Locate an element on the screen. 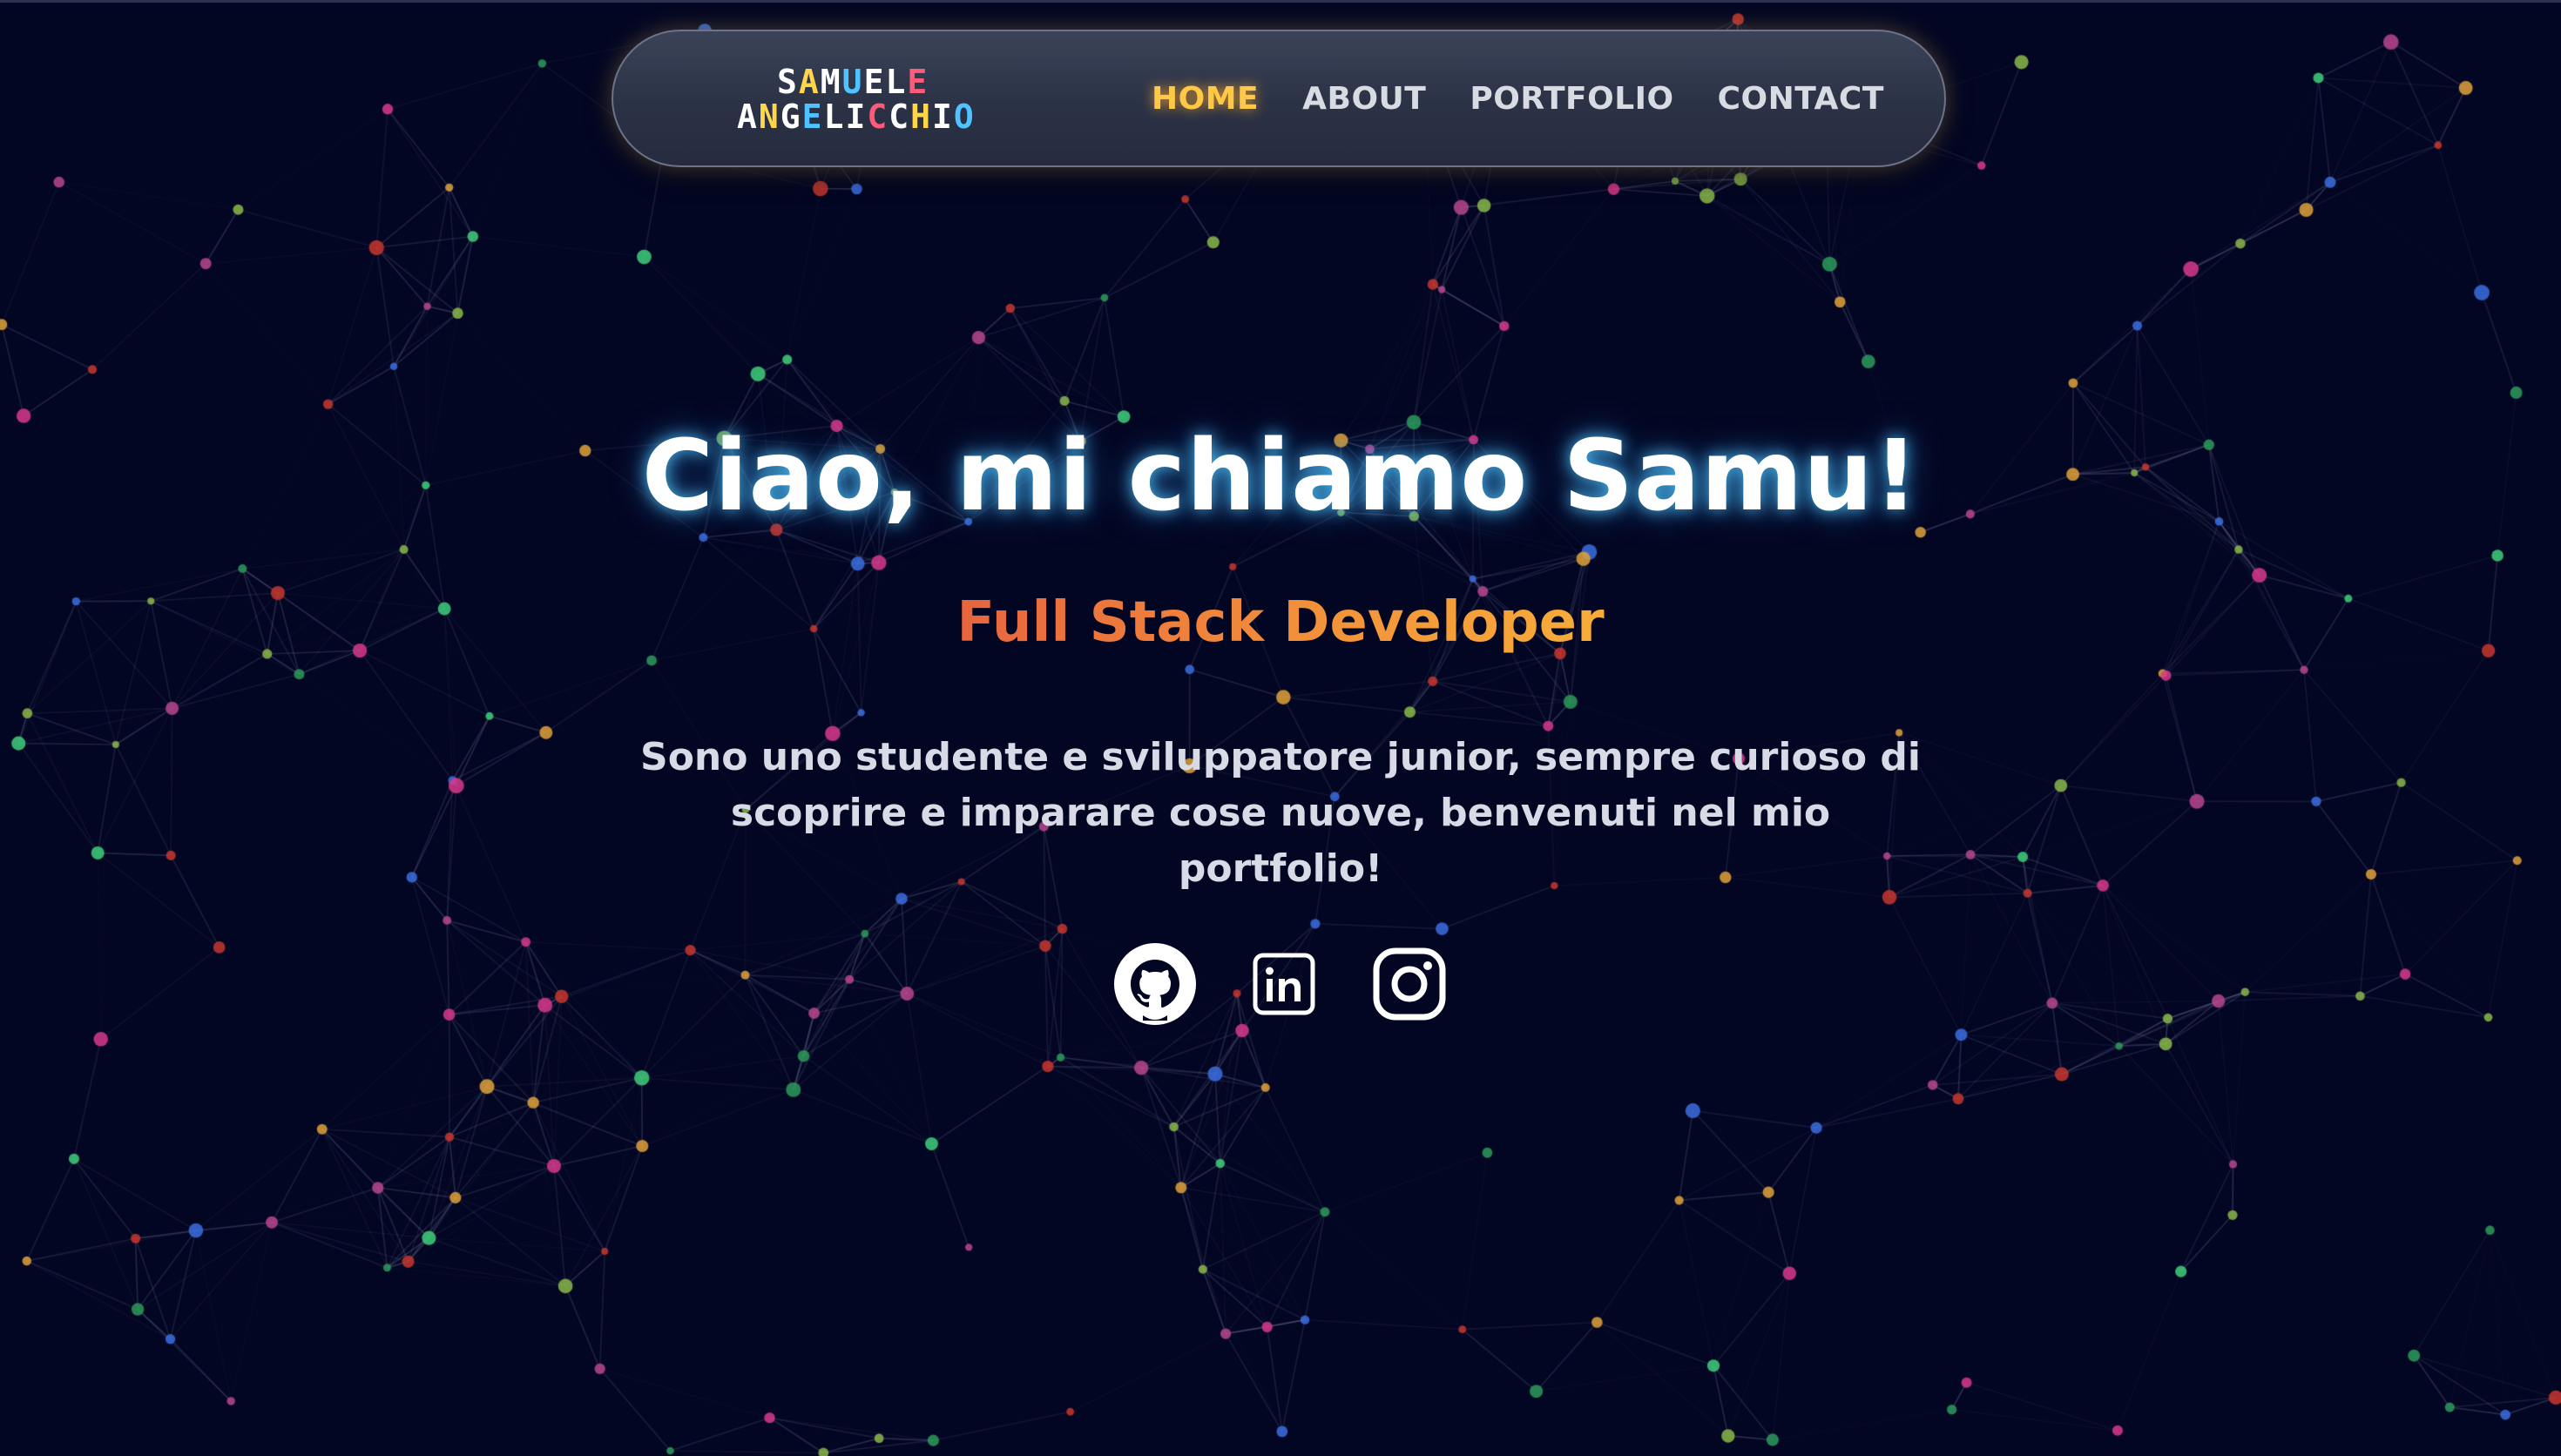  linkedin-icon is located at coordinates (1284, 984).